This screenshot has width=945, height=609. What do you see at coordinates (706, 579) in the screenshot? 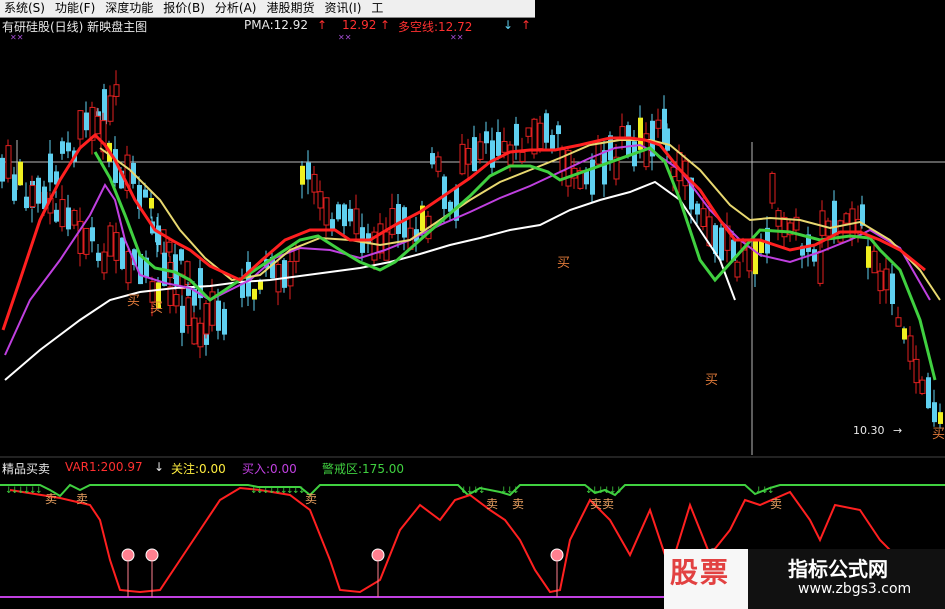
I see `watermark-left: 股票` at bounding box center [706, 579].